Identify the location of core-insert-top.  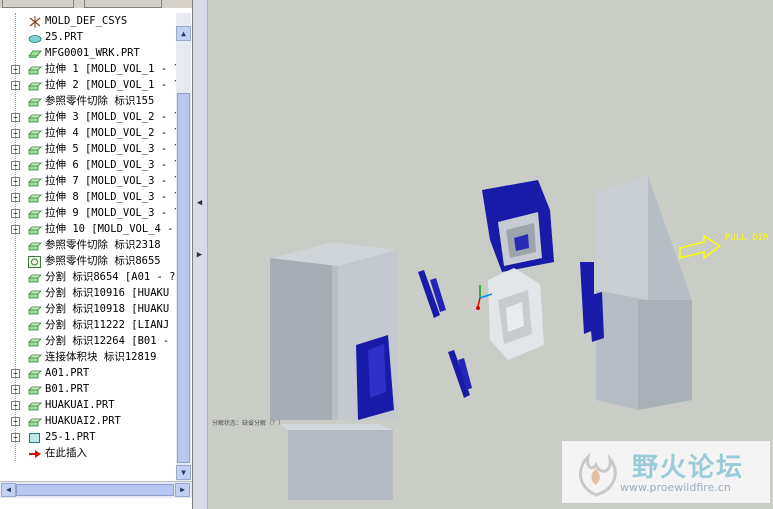
(518, 226).